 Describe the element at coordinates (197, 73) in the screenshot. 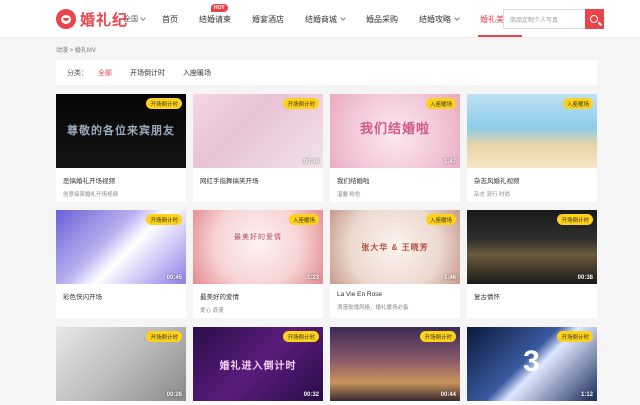

I see `filter-option: 入座暖场` at that location.